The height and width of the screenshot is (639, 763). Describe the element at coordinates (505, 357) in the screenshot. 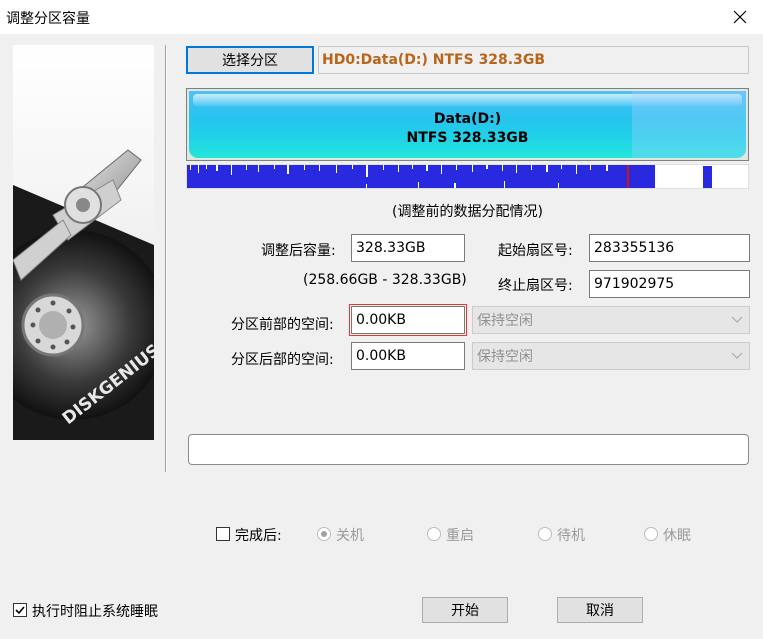

I see `space-after-mode-value: 保持空闲` at that location.